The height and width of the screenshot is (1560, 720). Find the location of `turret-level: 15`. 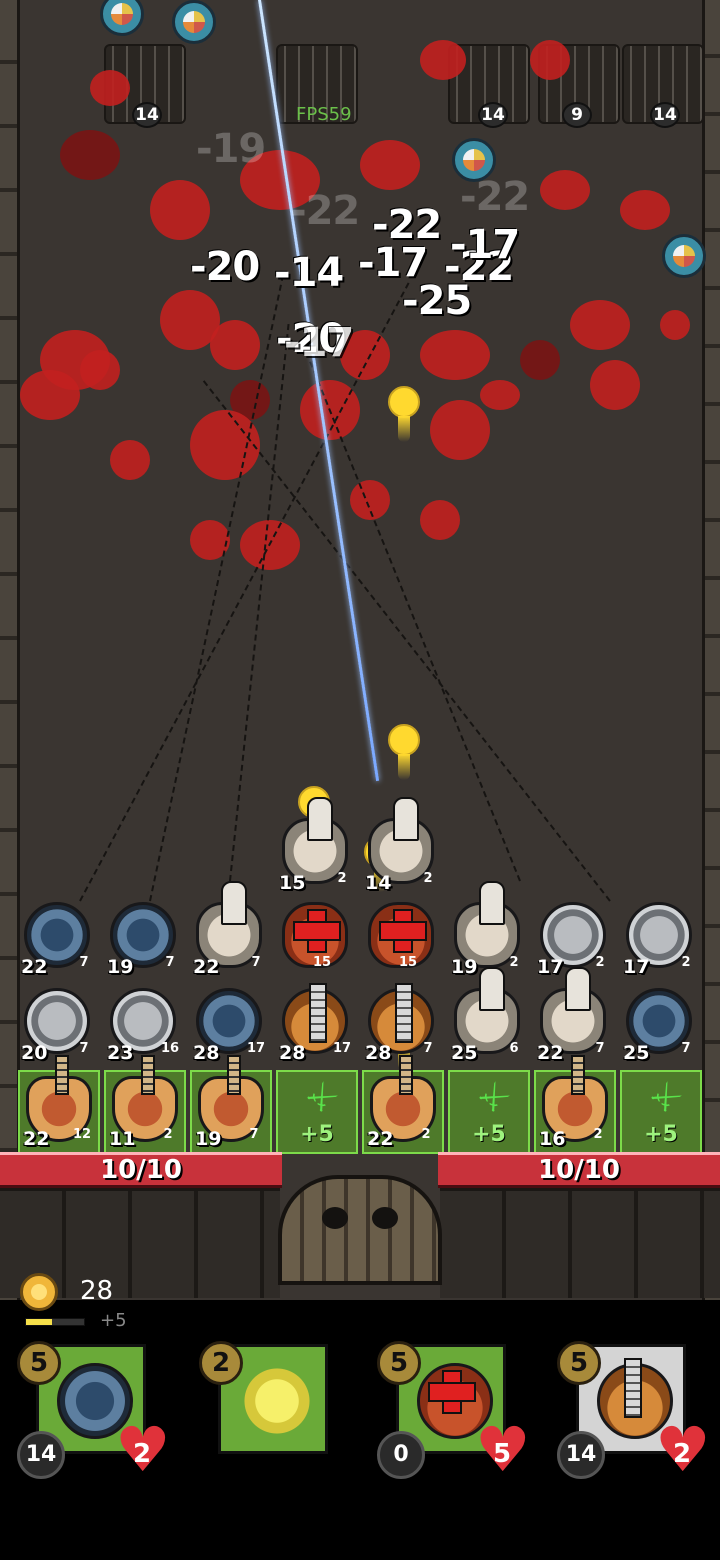

turret-level: 15 is located at coordinates (292, 883).